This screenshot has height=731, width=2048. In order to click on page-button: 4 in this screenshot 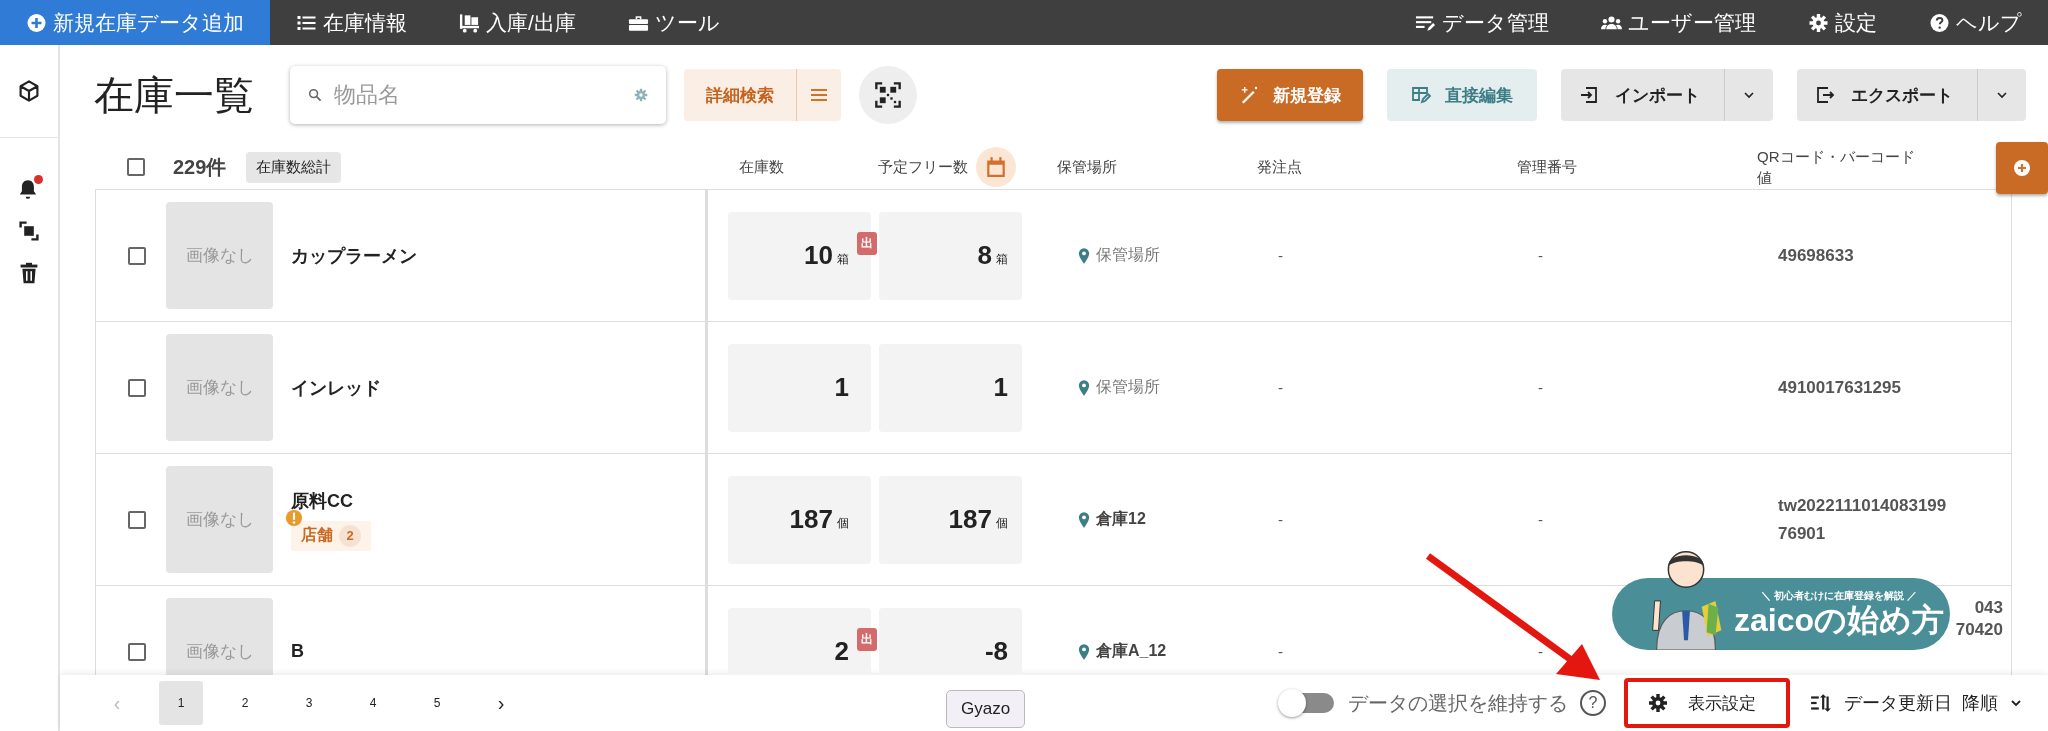, I will do `click(373, 703)`.